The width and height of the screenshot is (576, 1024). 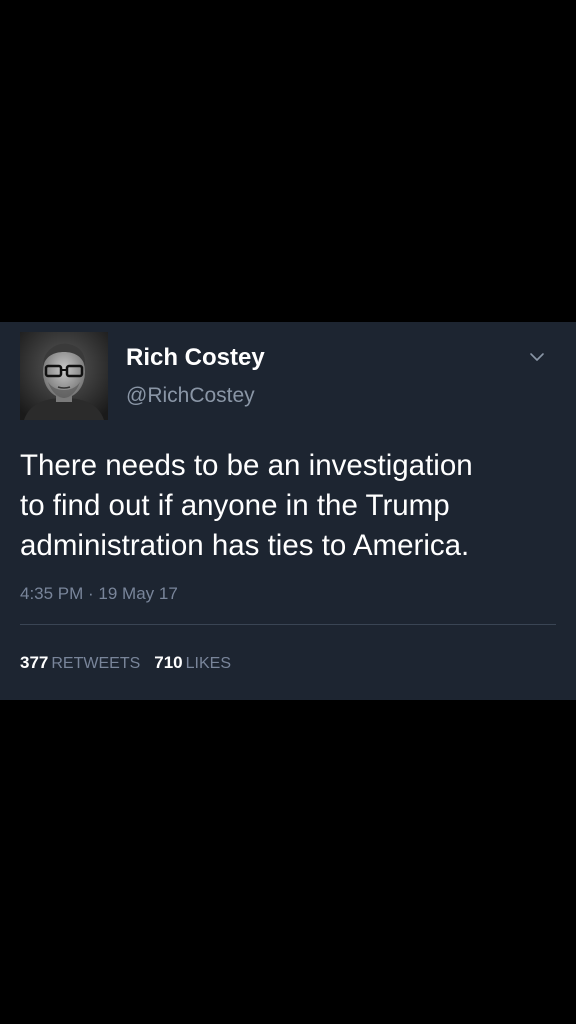 I want to click on user-handle: @RichCostey, so click(x=190, y=396).